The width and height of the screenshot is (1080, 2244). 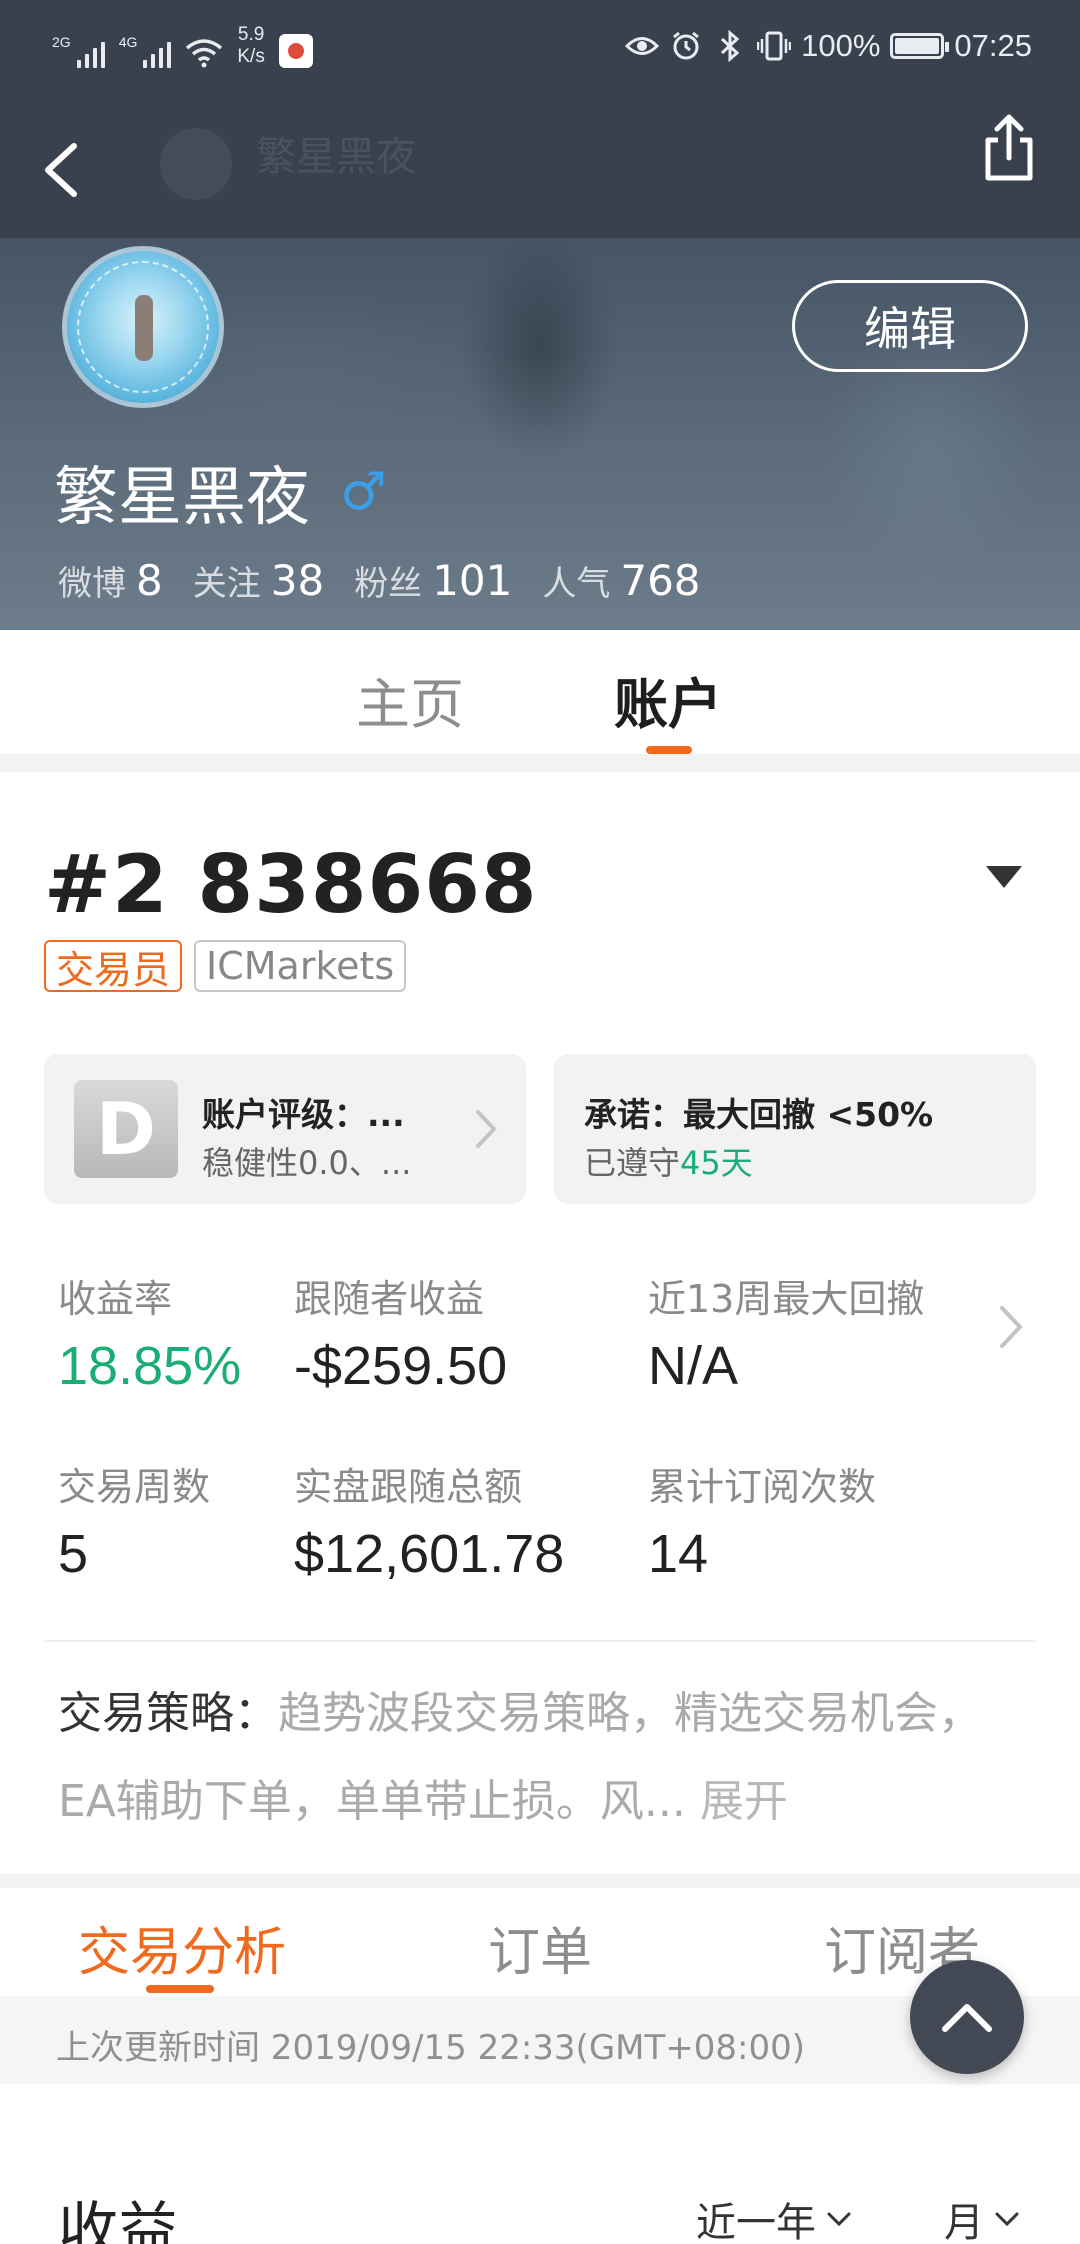 I want to click on promise-kept: 已遵守45天, so click(x=668, y=1161).